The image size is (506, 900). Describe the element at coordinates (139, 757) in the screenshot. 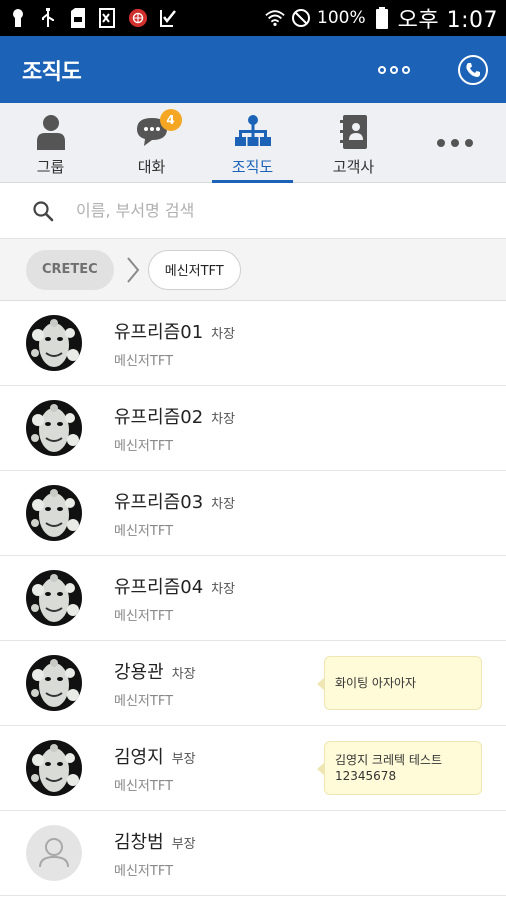

I see `member-name: 김영지` at that location.